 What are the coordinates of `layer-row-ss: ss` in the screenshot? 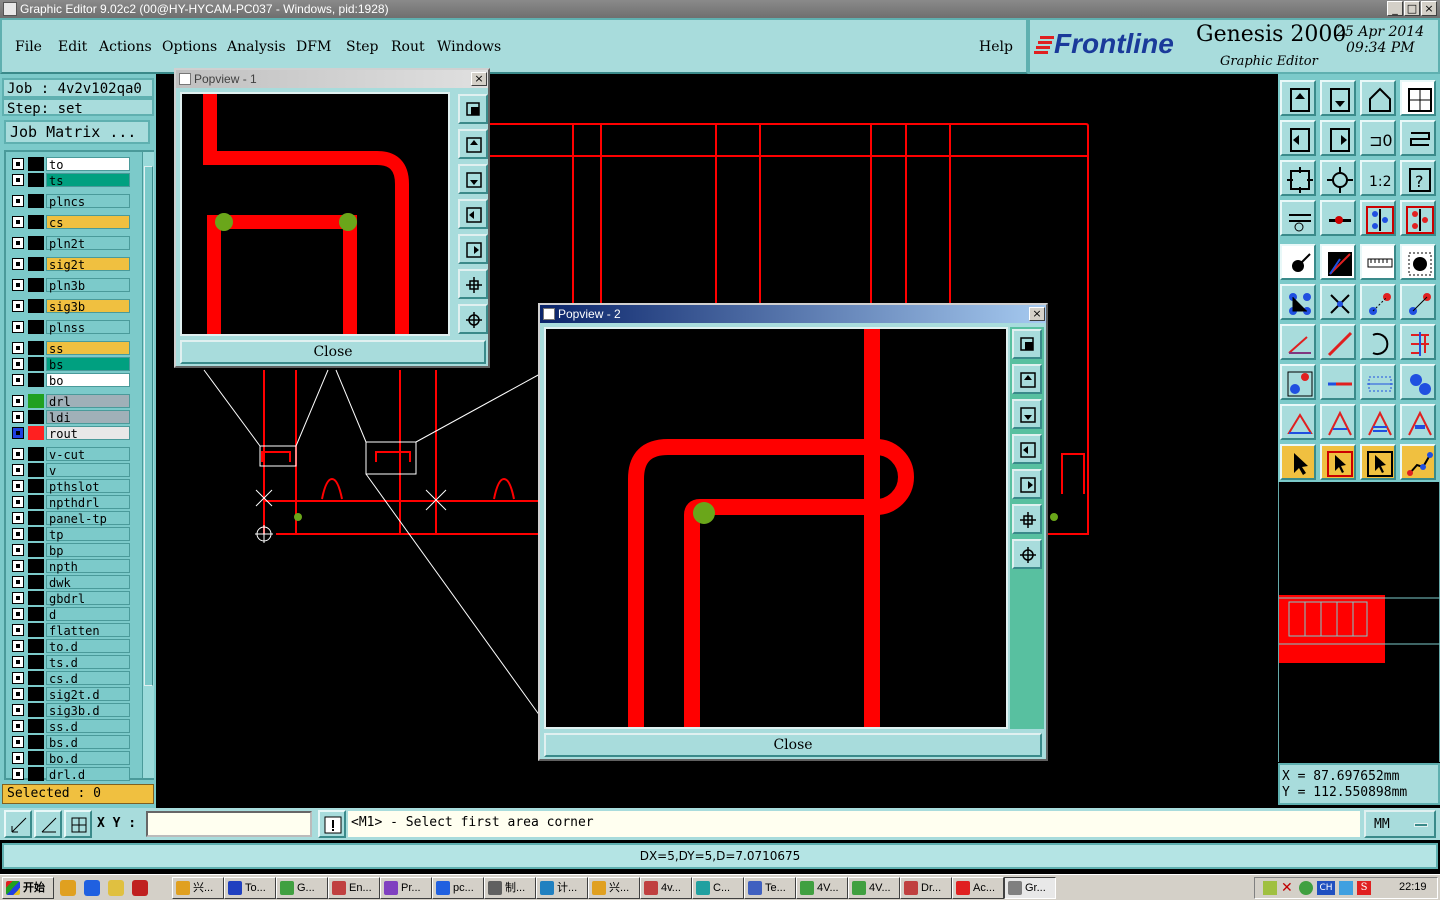 It's located at (70, 348).